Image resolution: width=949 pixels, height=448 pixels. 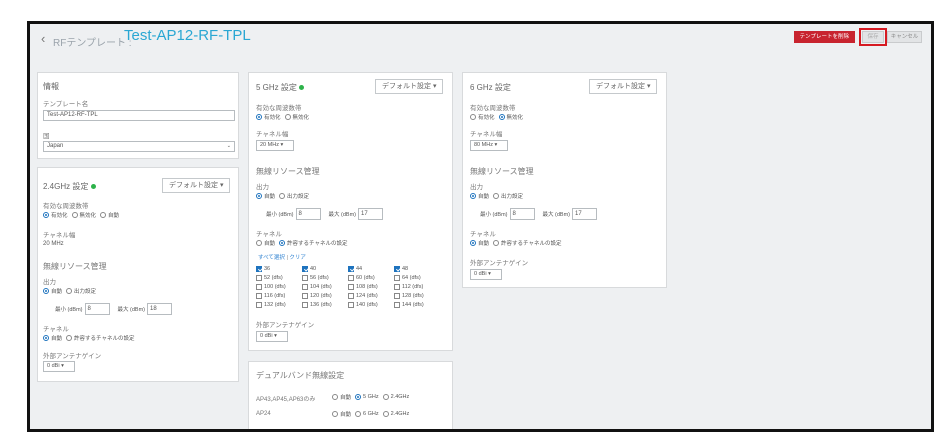 What do you see at coordinates (139, 115) in the screenshot?
I see `template-name-input: Test-AP12-RF-TPL` at bounding box center [139, 115].